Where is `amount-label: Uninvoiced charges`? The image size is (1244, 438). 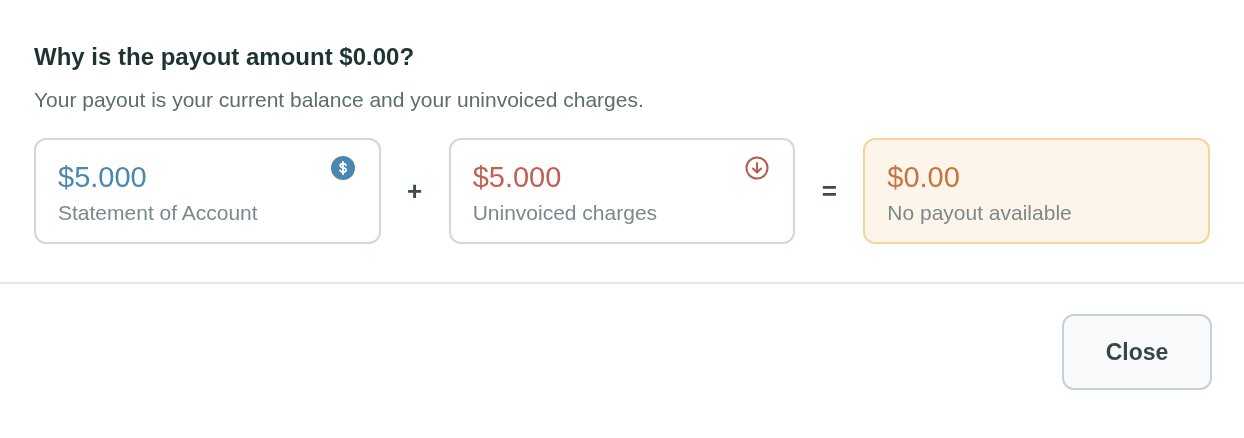 amount-label: Uninvoiced charges is located at coordinates (565, 213).